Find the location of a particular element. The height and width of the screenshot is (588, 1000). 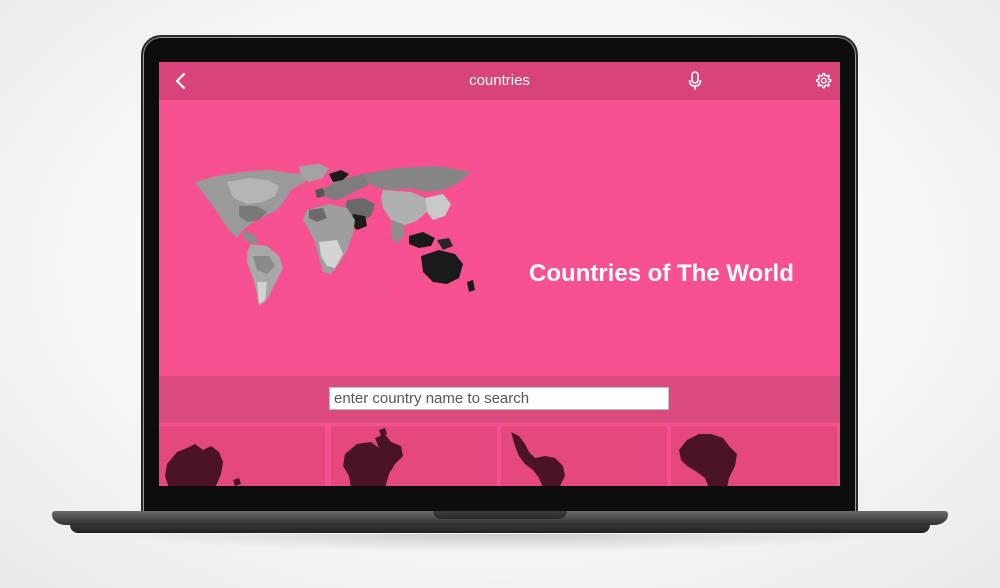

hero-title: Countries of The World is located at coordinates (661, 273).